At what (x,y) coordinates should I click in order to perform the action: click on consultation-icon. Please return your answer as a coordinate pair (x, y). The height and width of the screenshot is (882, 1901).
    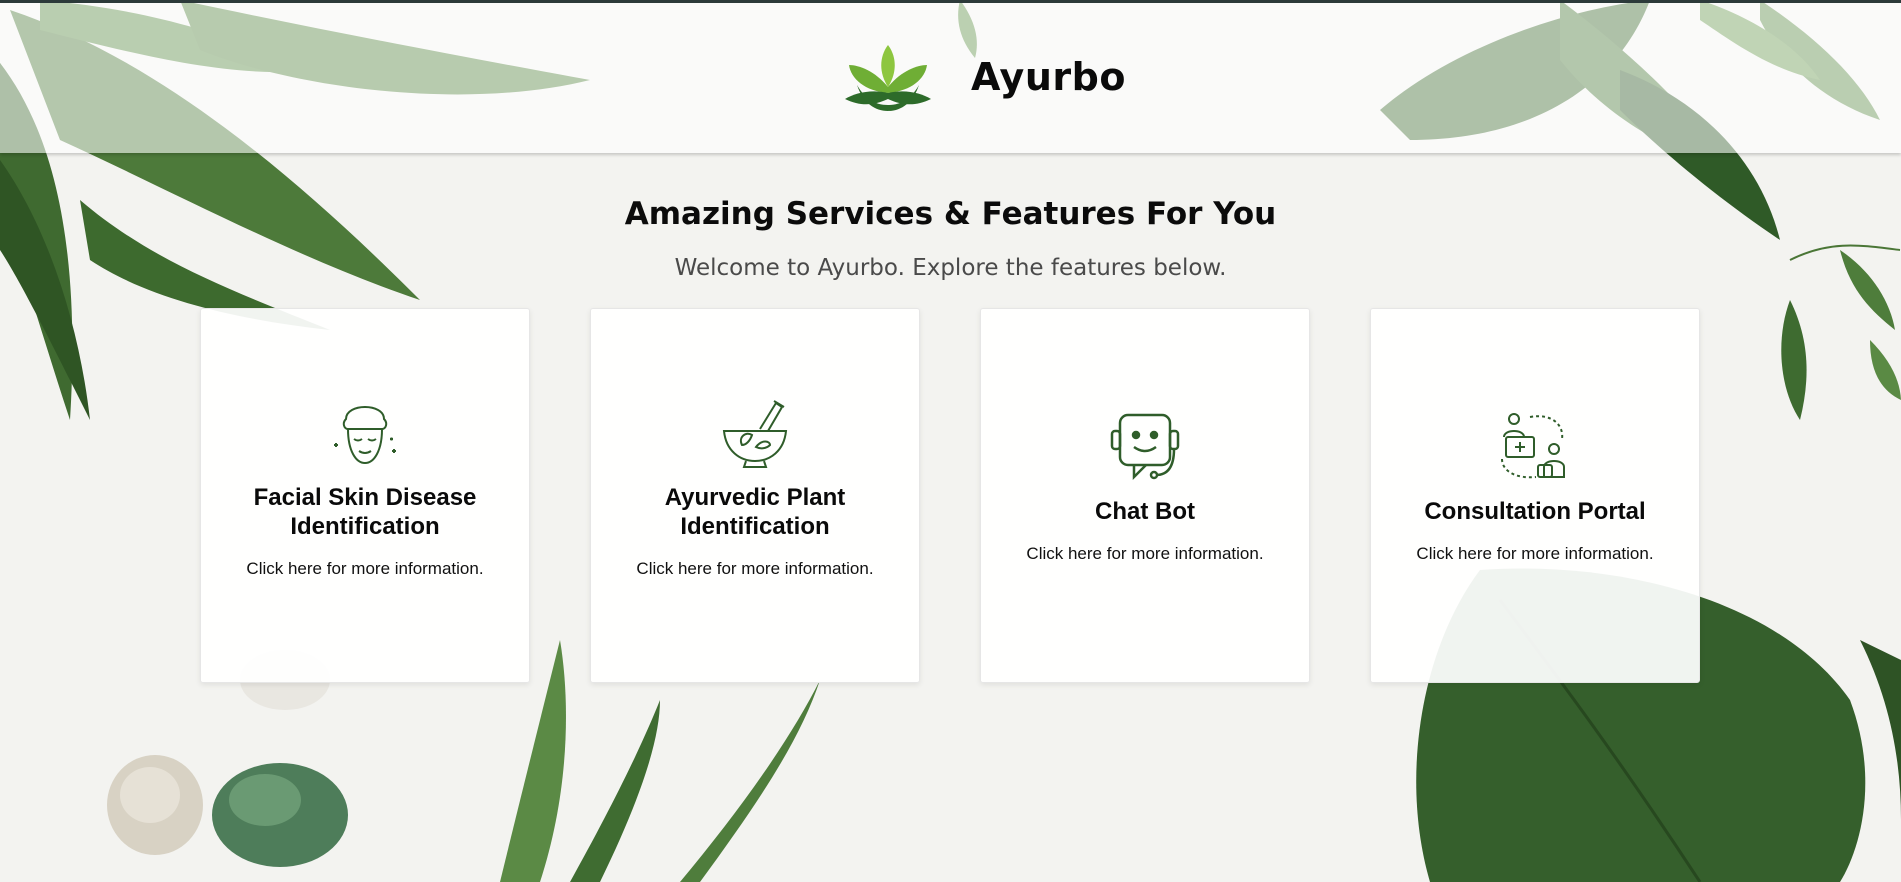
    Looking at the image, I should click on (1533, 446).